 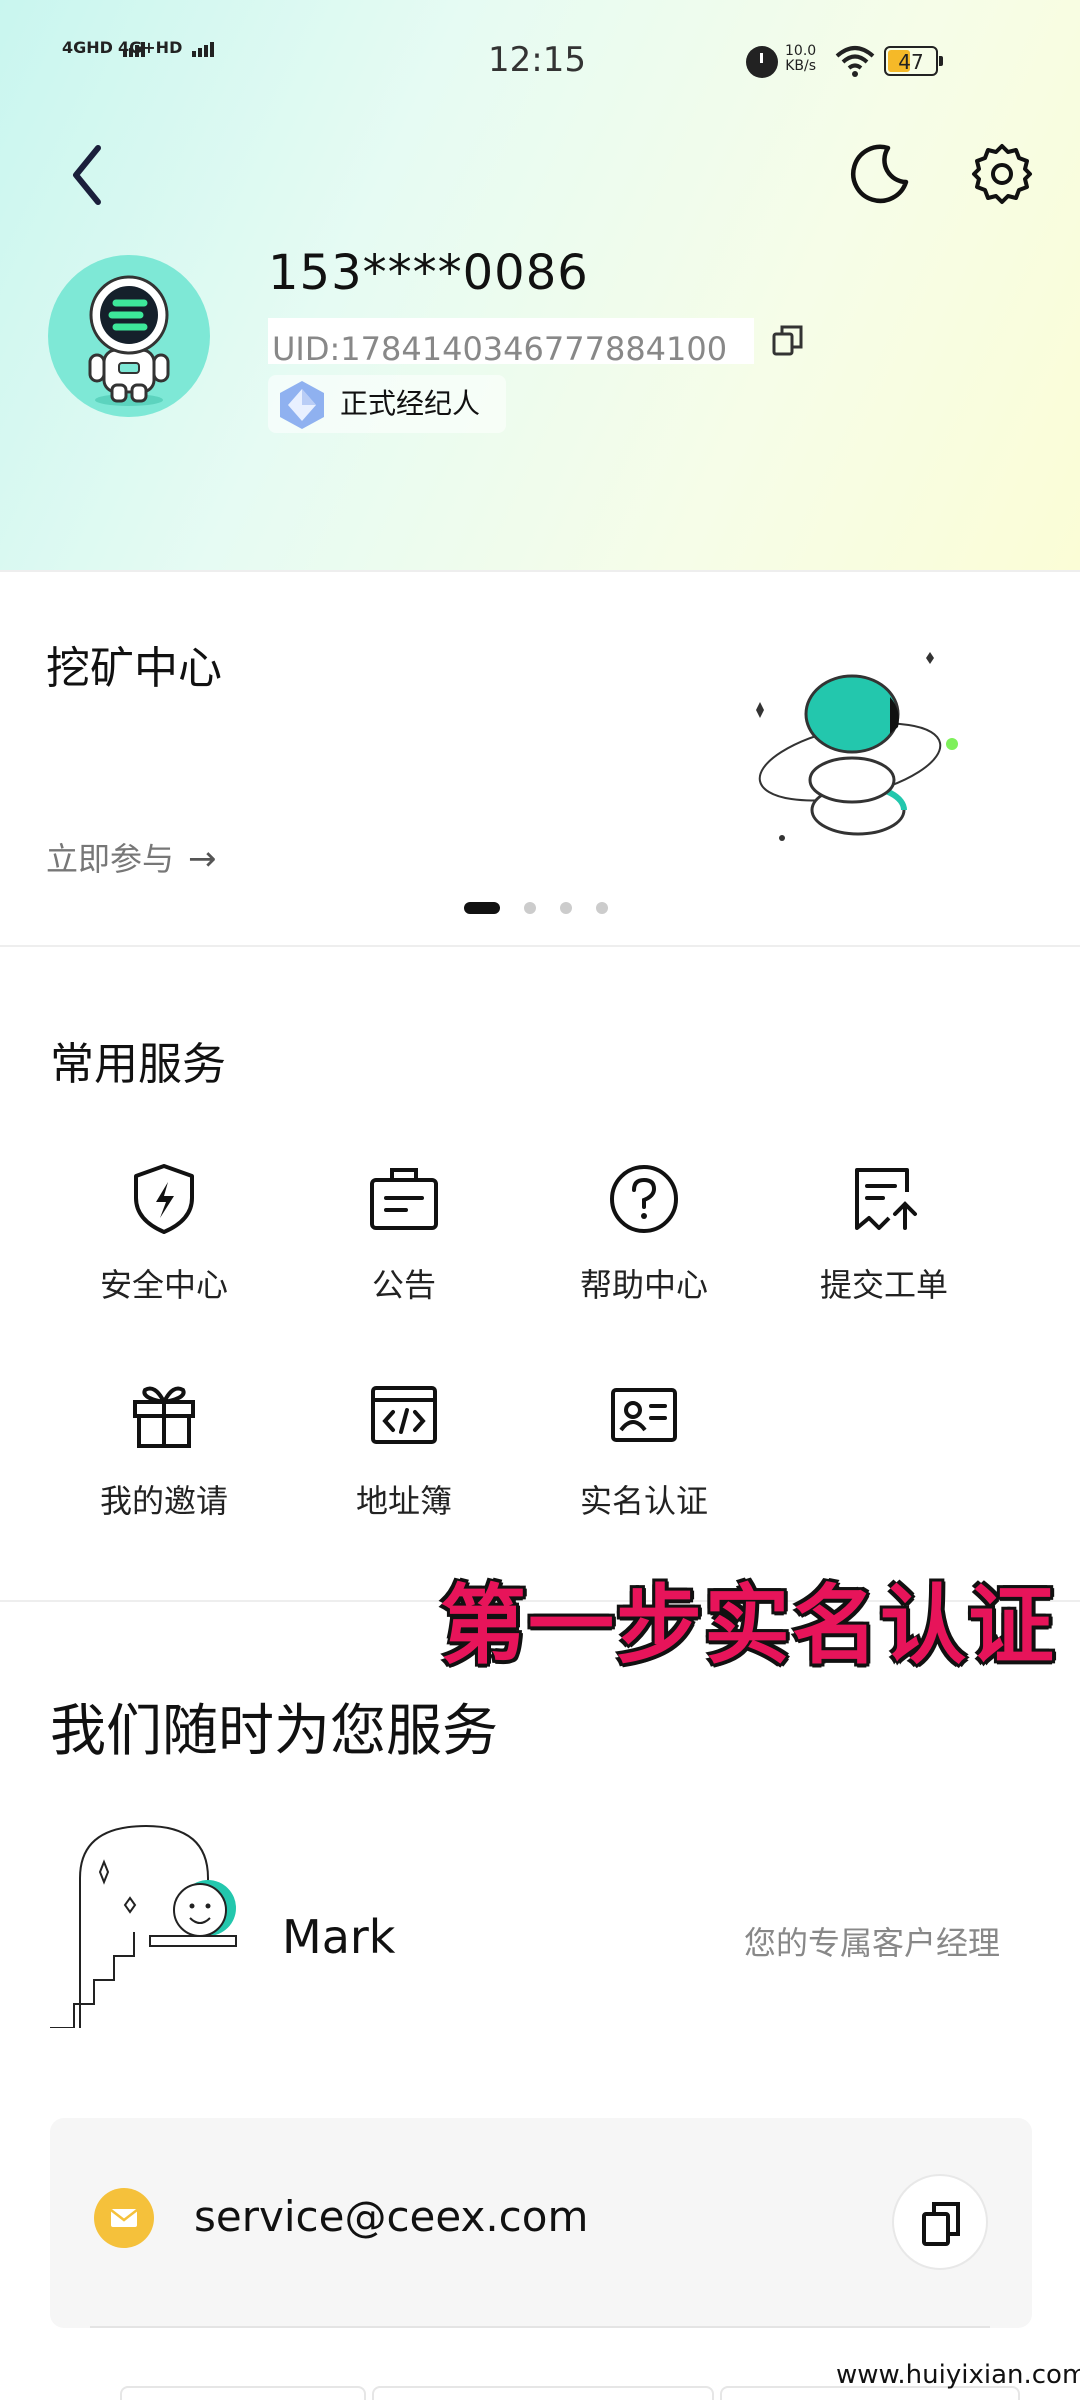 I want to click on service-label: 公告, so click(x=403, y=1285).